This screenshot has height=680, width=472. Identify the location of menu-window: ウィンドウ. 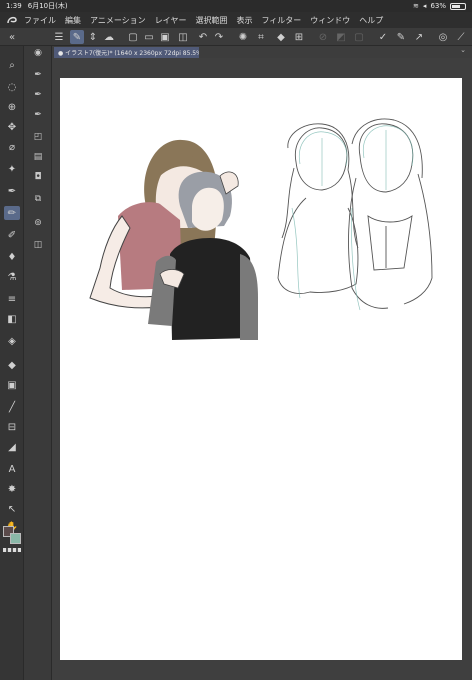
(330, 20).